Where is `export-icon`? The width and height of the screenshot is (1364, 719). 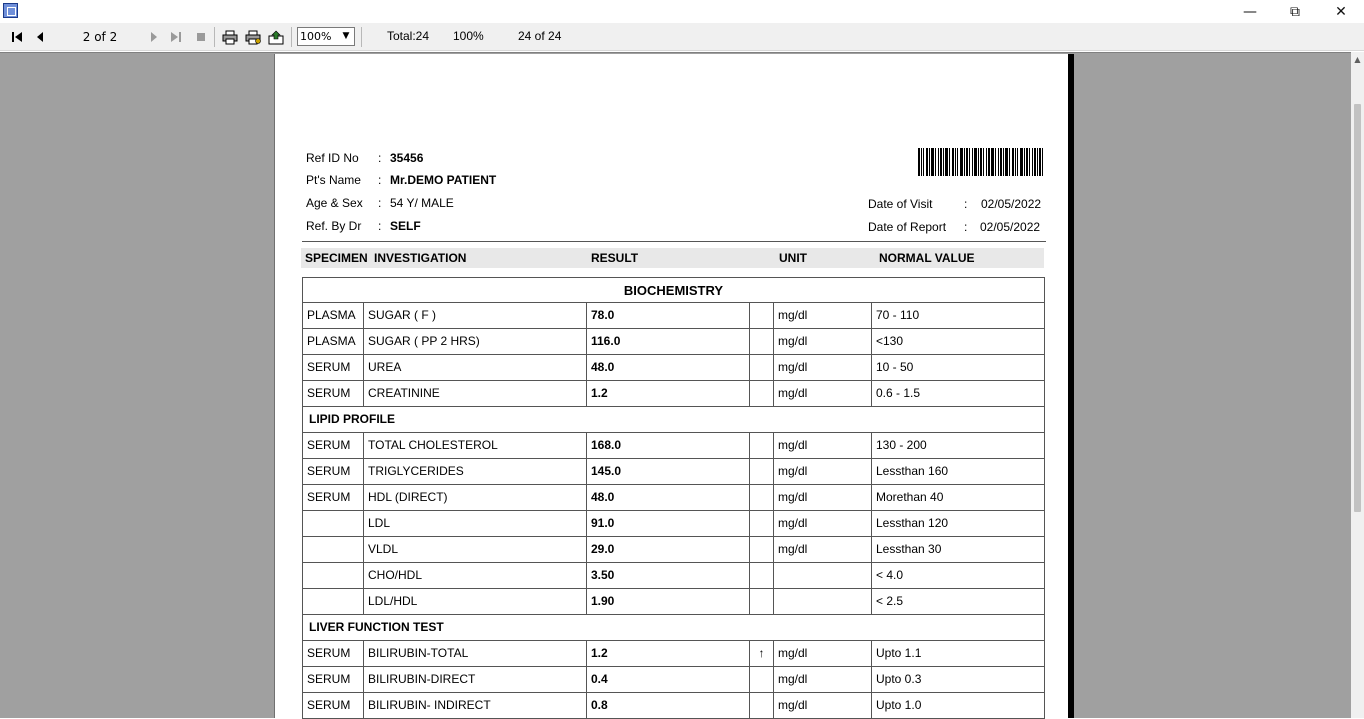 export-icon is located at coordinates (276, 37).